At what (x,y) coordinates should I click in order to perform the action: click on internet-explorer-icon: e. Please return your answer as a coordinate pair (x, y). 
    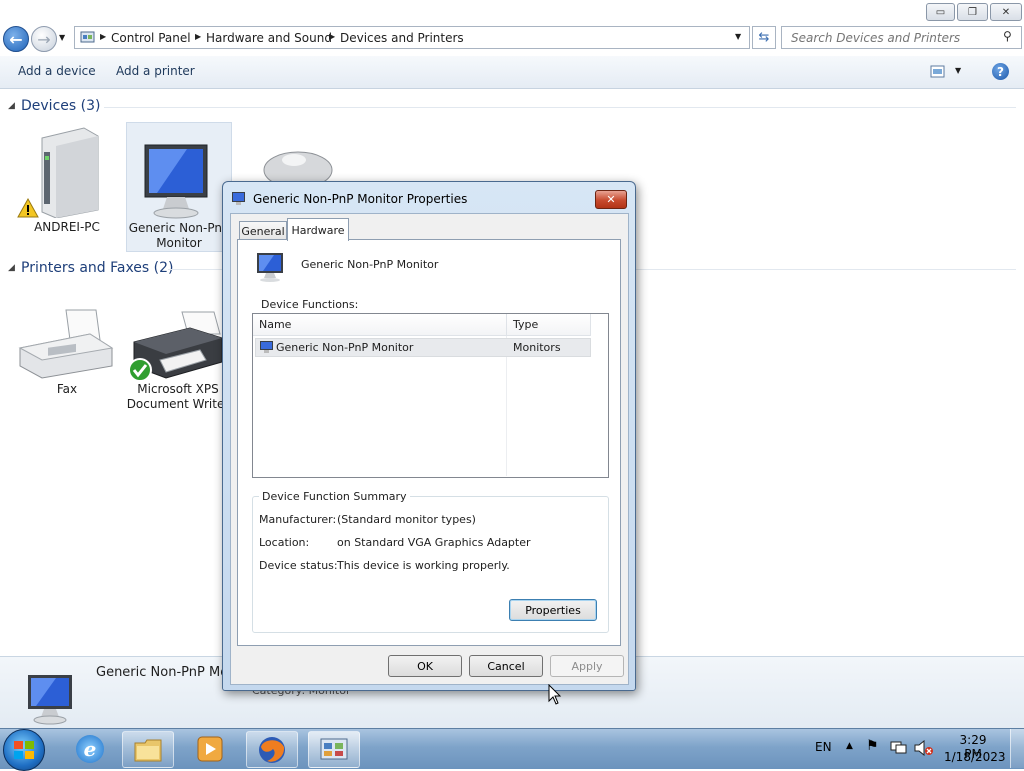
    Looking at the image, I should click on (90, 749).